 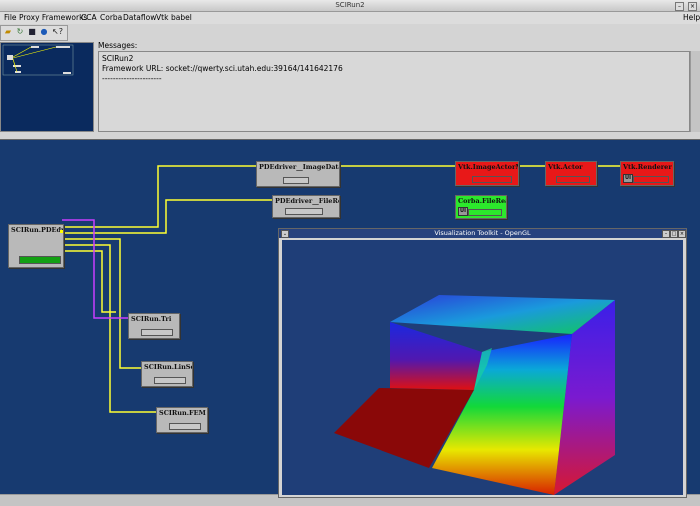 I want to click on module-title: SCIRun.PDEdrive, so click(x=37, y=230).